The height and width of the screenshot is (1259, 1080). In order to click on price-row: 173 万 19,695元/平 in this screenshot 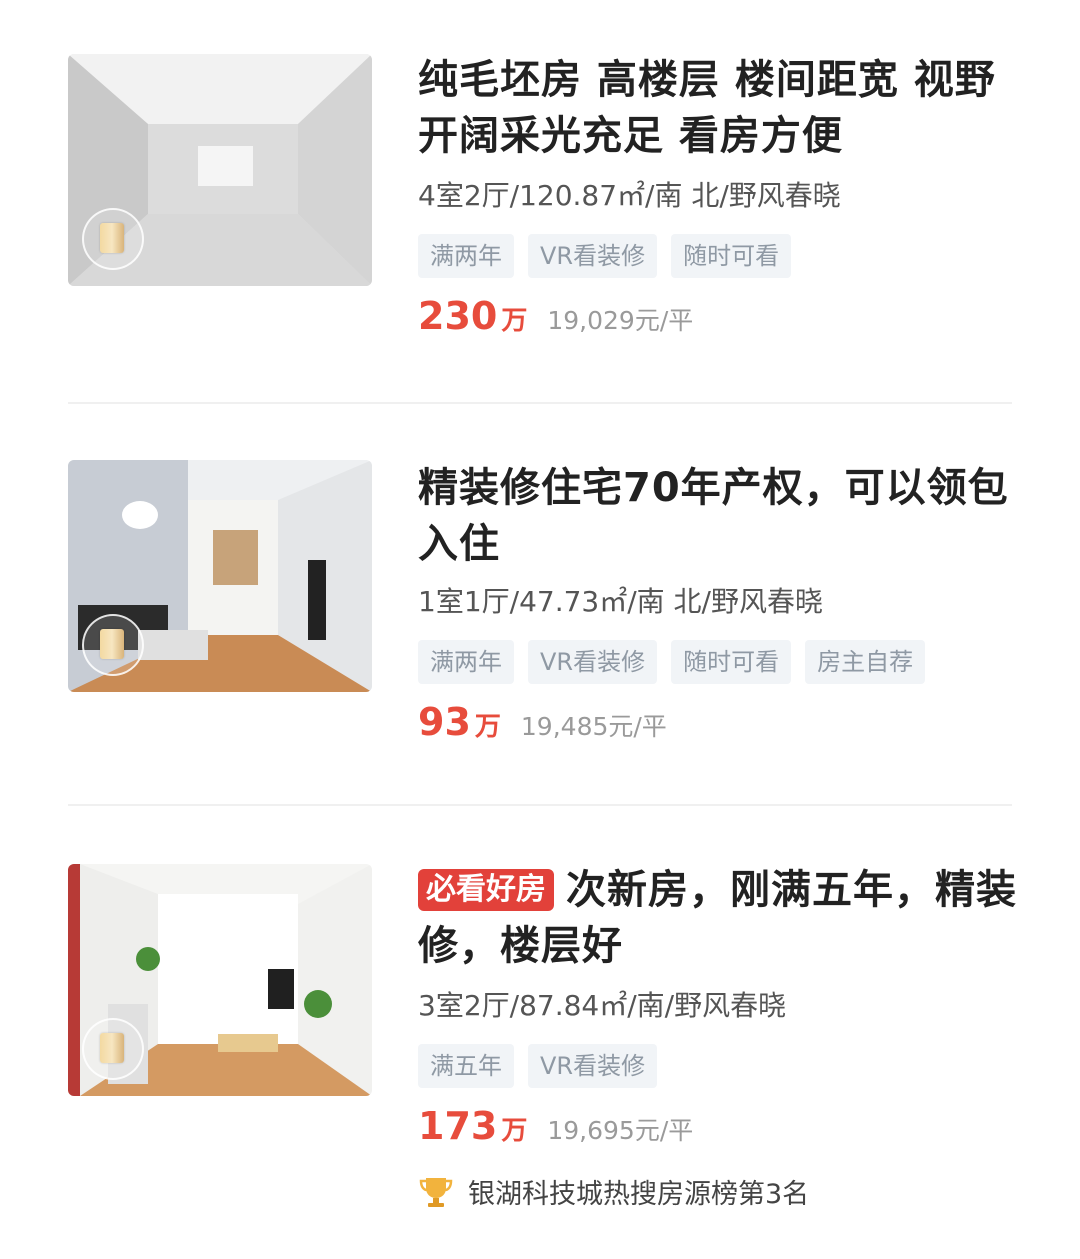, I will do `click(555, 1126)`.